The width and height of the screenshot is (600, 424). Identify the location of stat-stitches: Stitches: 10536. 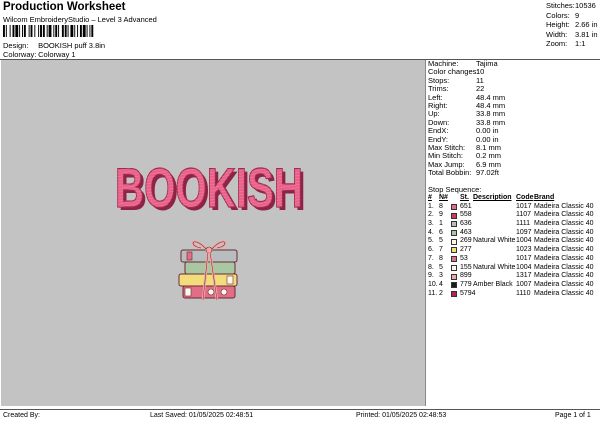
(571, 5).